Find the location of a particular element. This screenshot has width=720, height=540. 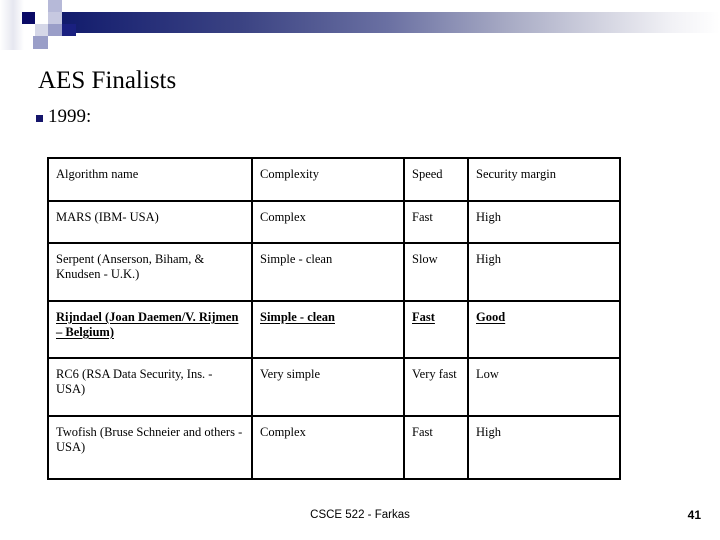

slide-header-decoration is located at coordinates (360, 28).